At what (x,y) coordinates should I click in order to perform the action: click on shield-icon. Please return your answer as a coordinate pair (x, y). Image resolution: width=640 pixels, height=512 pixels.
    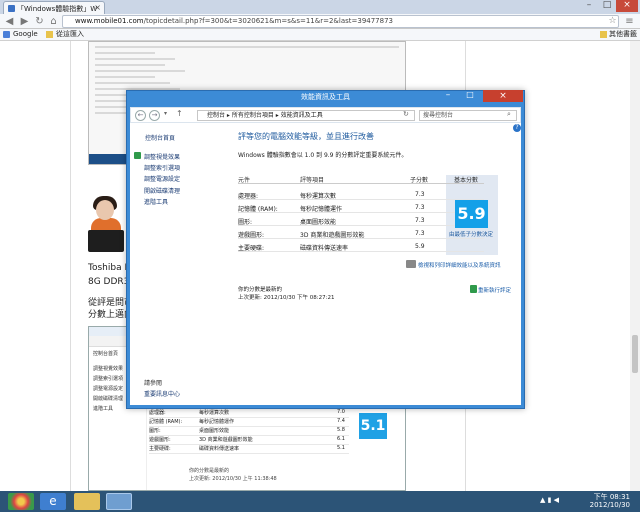
    Looking at the image, I should click on (137, 155).